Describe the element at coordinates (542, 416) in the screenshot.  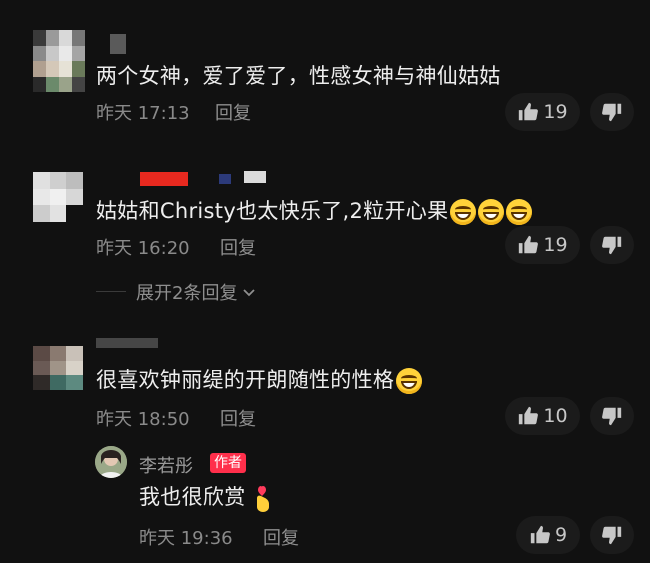
I see `like-button: 10` at that location.